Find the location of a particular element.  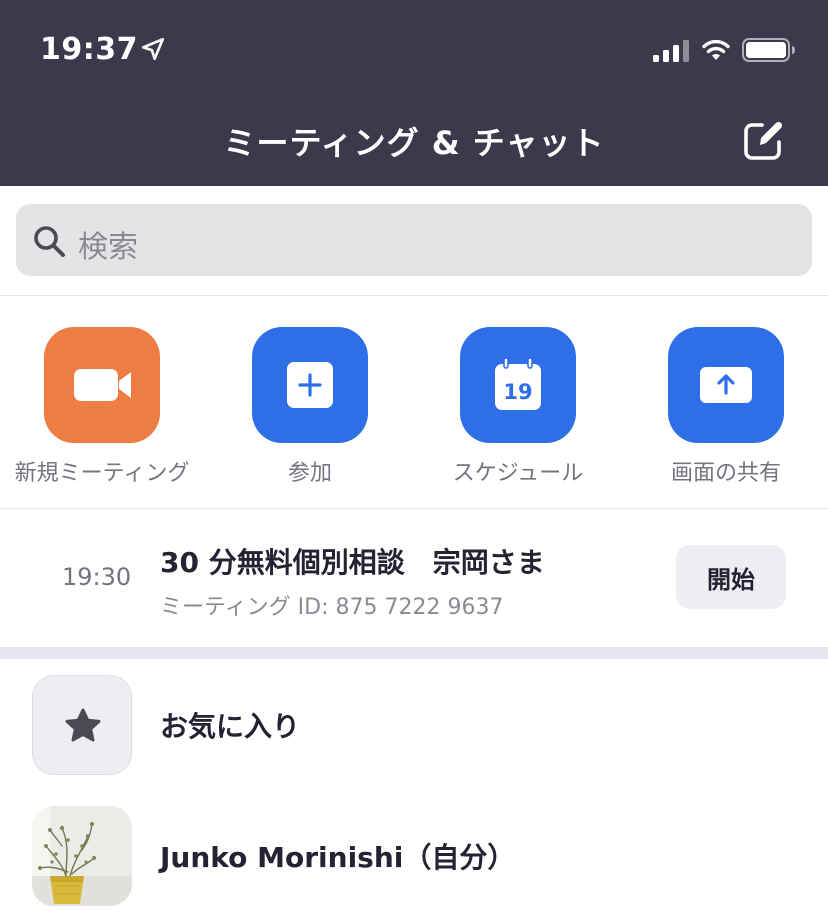

list-item-self: Junko Morinishi（自分） is located at coordinates (414, 855).